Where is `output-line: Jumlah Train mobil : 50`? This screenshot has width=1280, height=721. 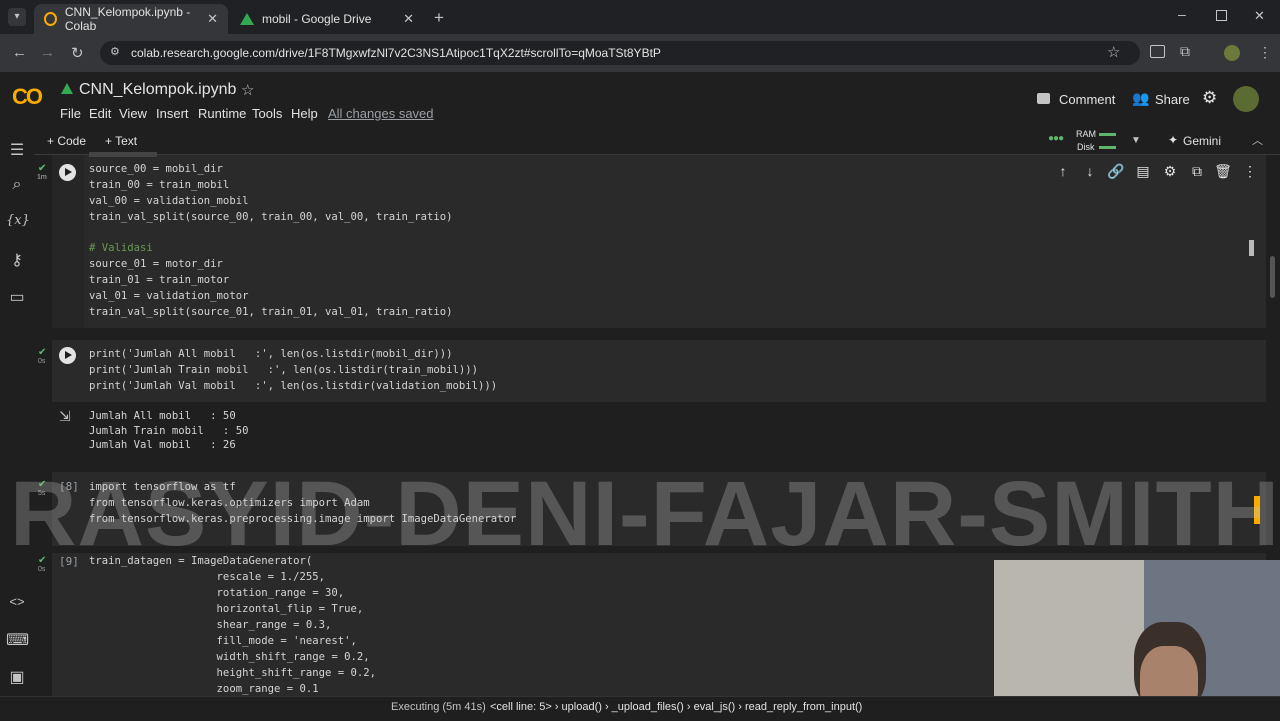
output-line: Jumlah Train mobil : 50 is located at coordinates (169, 430).